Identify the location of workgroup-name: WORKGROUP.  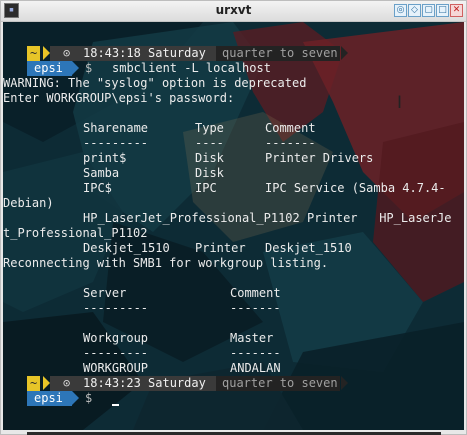
(116, 368).